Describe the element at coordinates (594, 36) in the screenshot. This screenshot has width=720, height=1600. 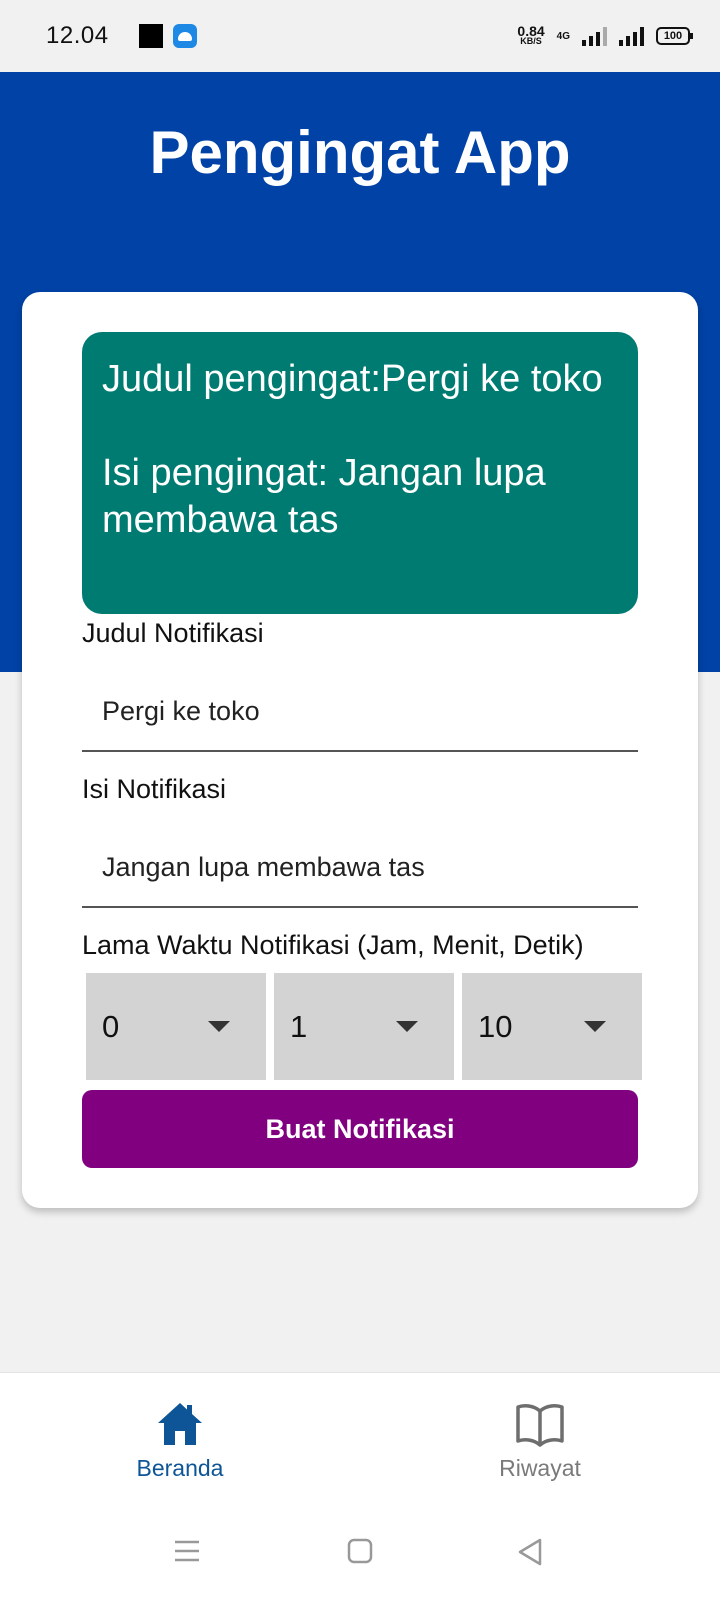
I see `signal-icon` at that location.